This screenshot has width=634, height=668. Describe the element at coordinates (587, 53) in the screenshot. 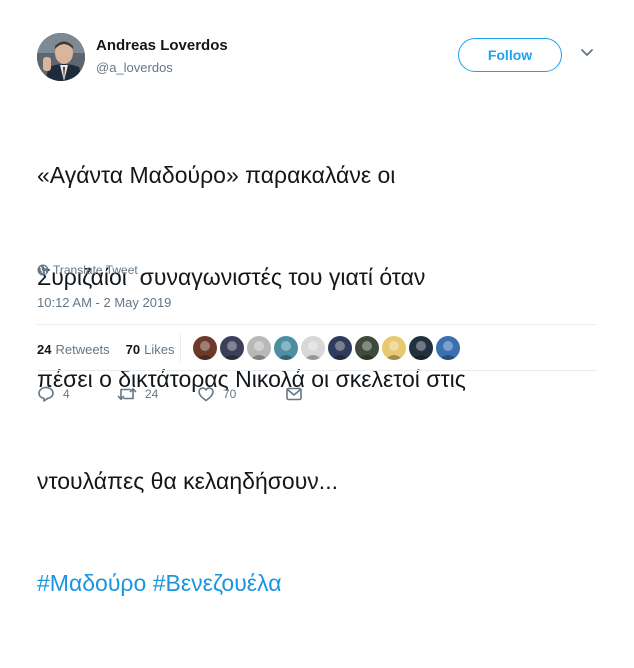

I see `chevron-down-icon` at that location.